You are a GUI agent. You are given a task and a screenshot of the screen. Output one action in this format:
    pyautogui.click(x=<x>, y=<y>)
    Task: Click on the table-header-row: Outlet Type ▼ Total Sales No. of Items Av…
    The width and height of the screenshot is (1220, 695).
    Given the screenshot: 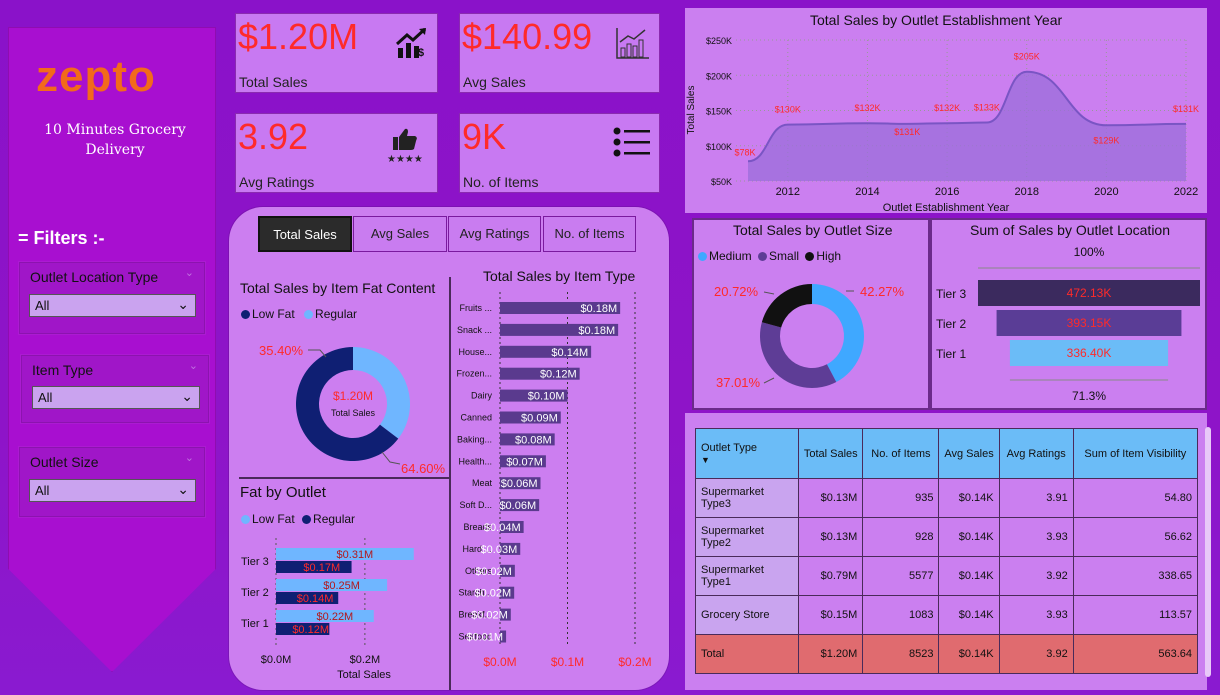 What is the action you would take?
    pyautogui.click(x=946, y=453)
    